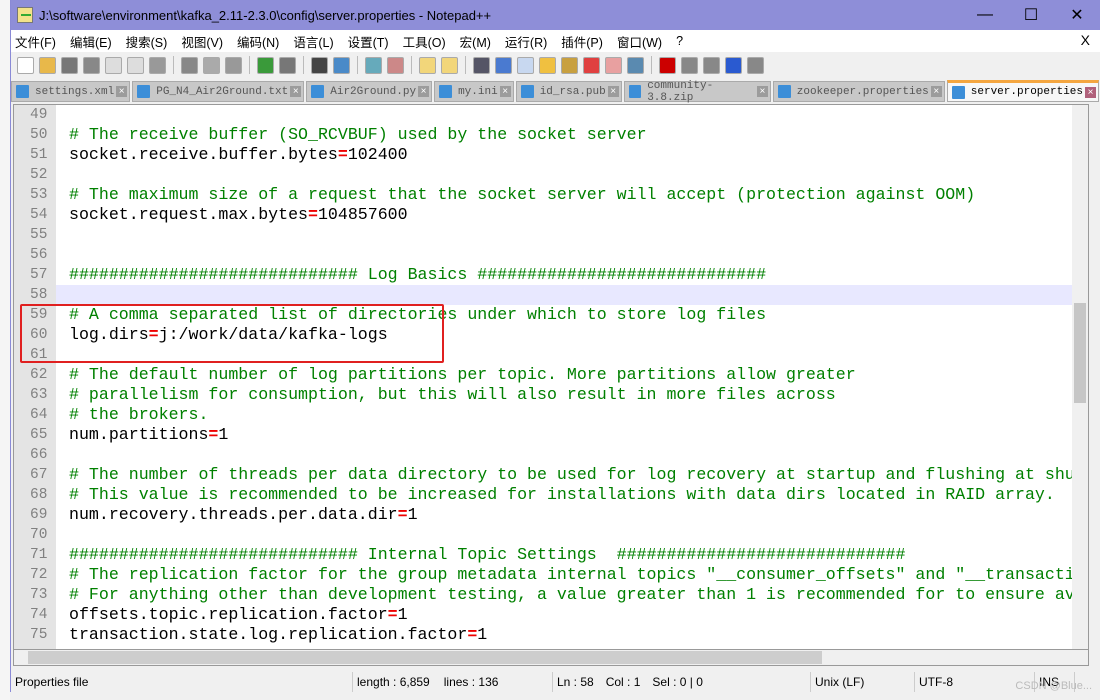  What do you see at coordinates (545, 255) in the screenshot?
I see `code-line: 56` at bounding box center [545, 255].